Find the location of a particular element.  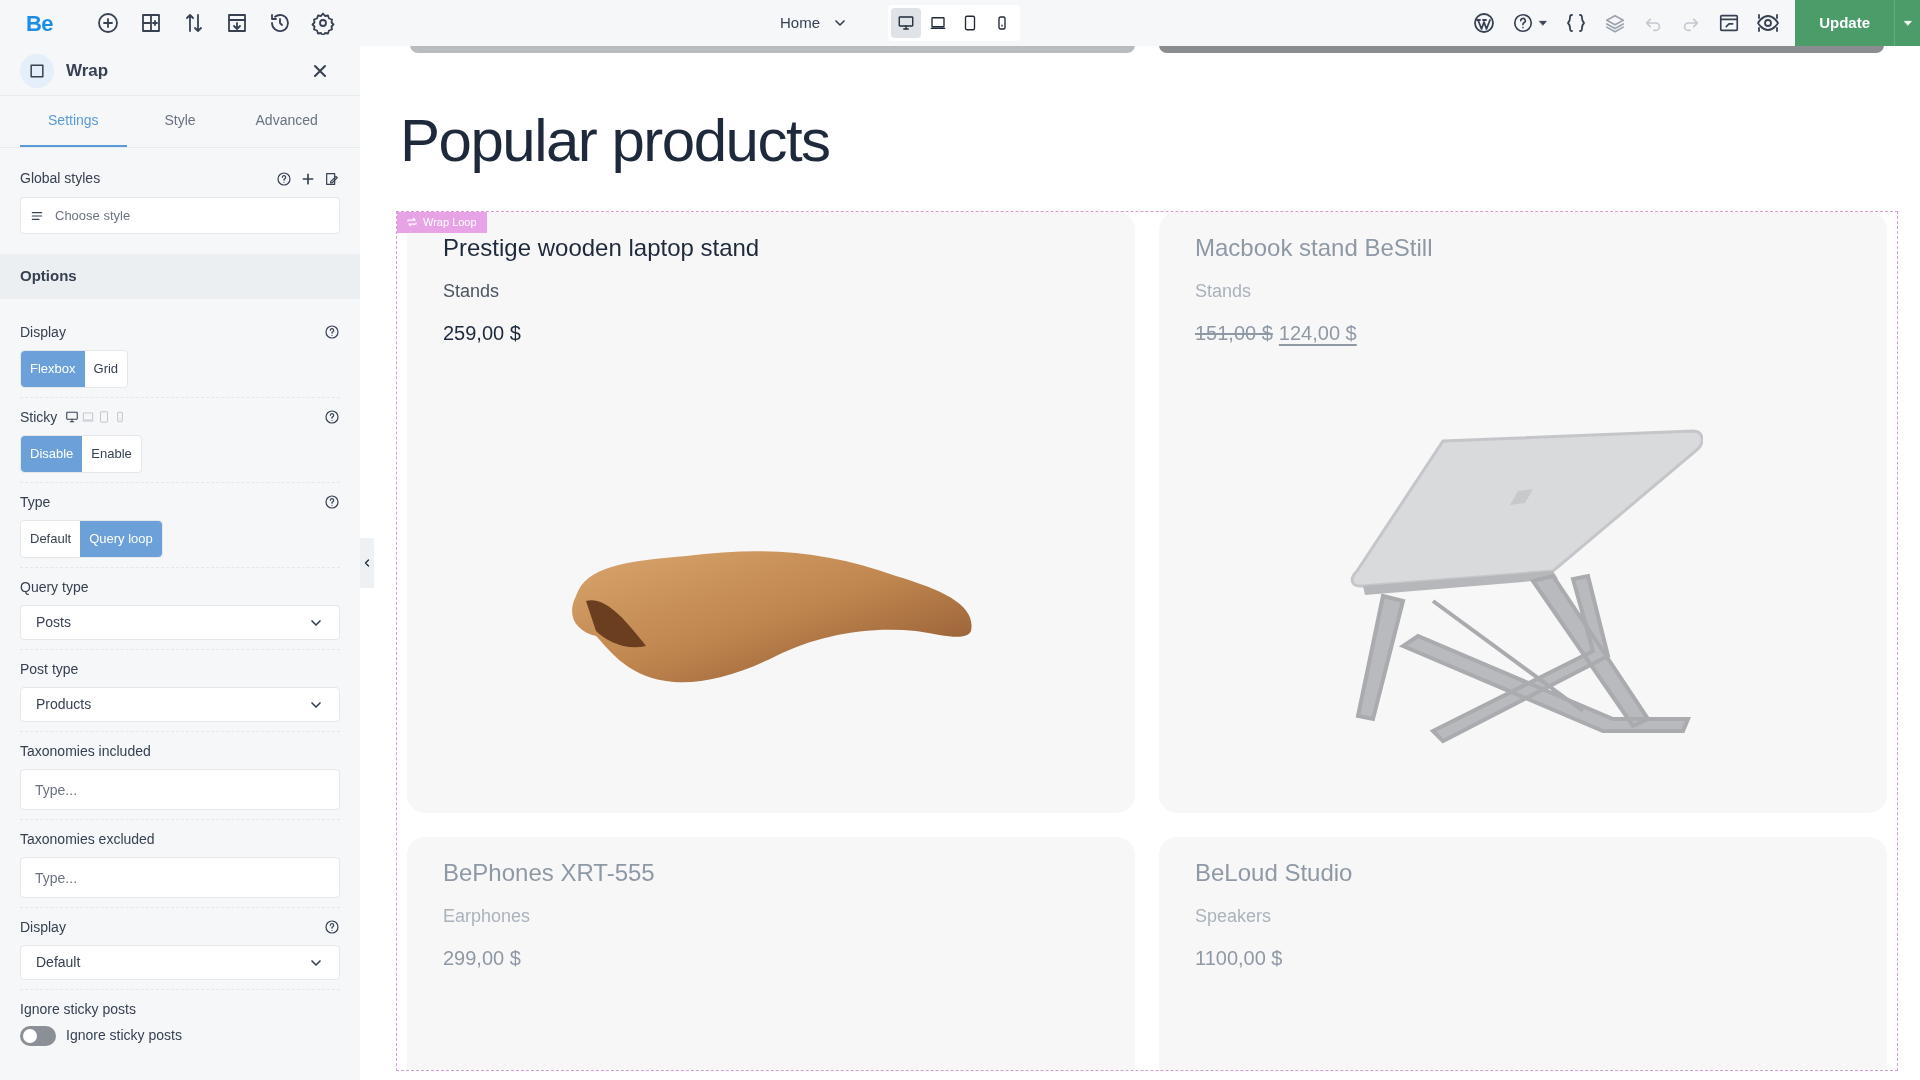

field-label: Post type is located at coordinates (49, 669).